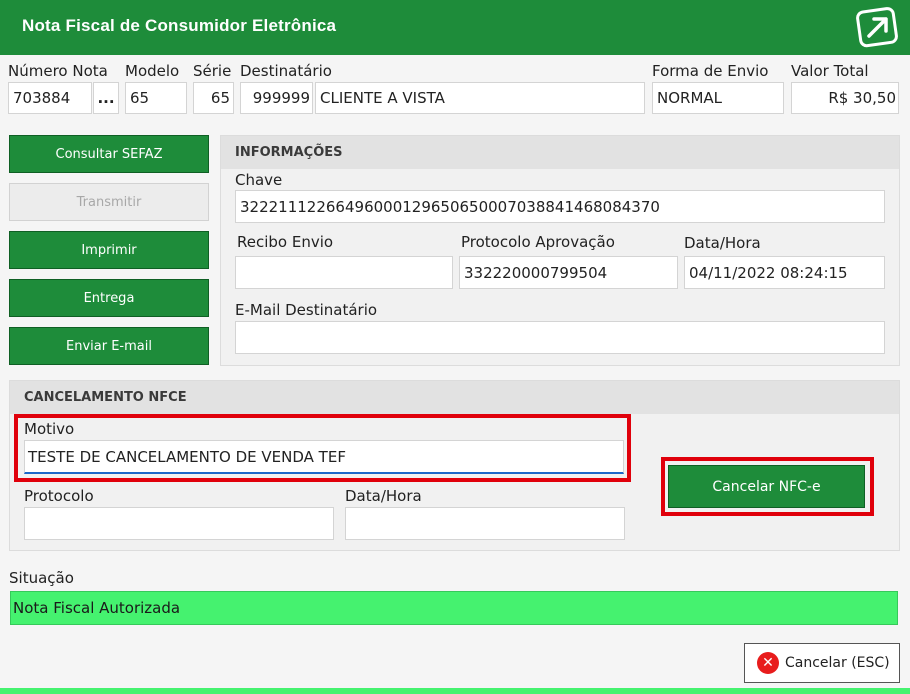  I want to click on cancelamento-title: CANCELAMENTO NFCE, so click(454, 397).